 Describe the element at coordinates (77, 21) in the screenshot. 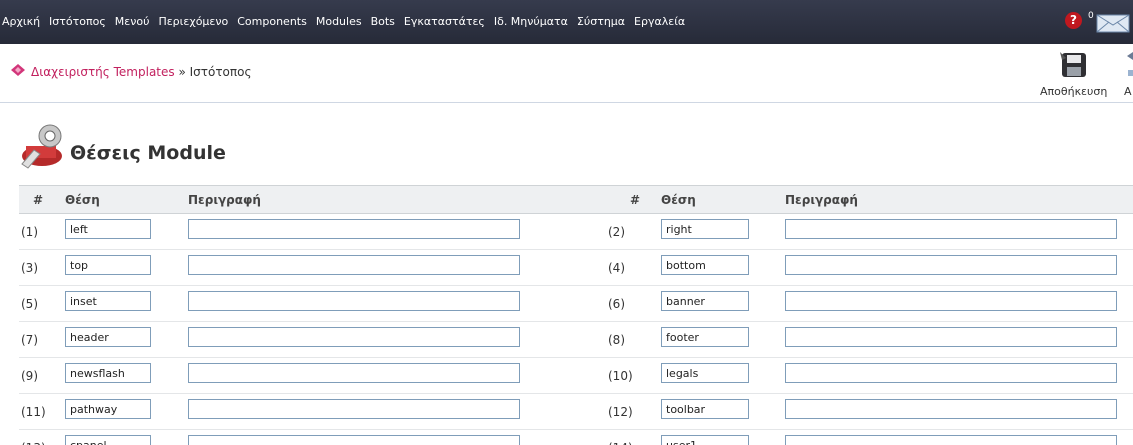

I see `menu-item-1: Ιστότοπος` at that location.